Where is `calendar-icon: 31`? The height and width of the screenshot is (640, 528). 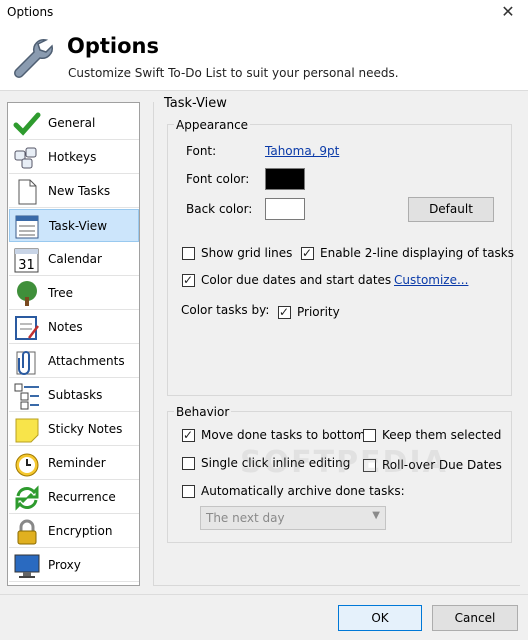 calendar-icon: 31 is located at coordinates (26, 260).